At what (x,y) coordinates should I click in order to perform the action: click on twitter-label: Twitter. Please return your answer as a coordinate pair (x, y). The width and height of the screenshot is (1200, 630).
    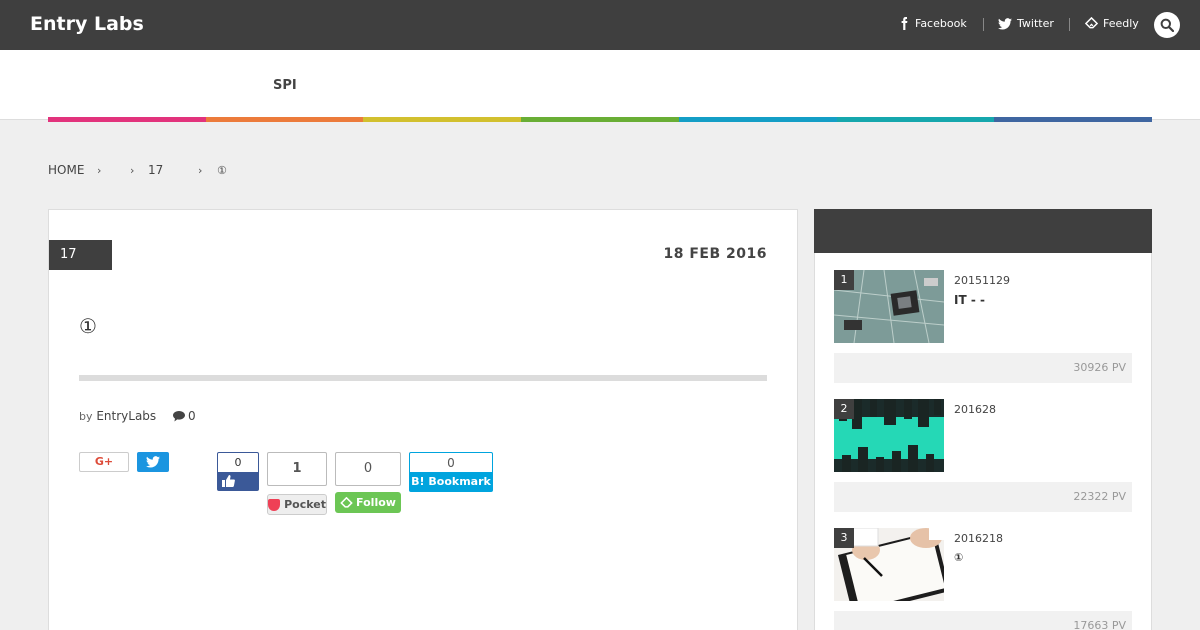
    Looking at the image, I should click on (1035, 23).